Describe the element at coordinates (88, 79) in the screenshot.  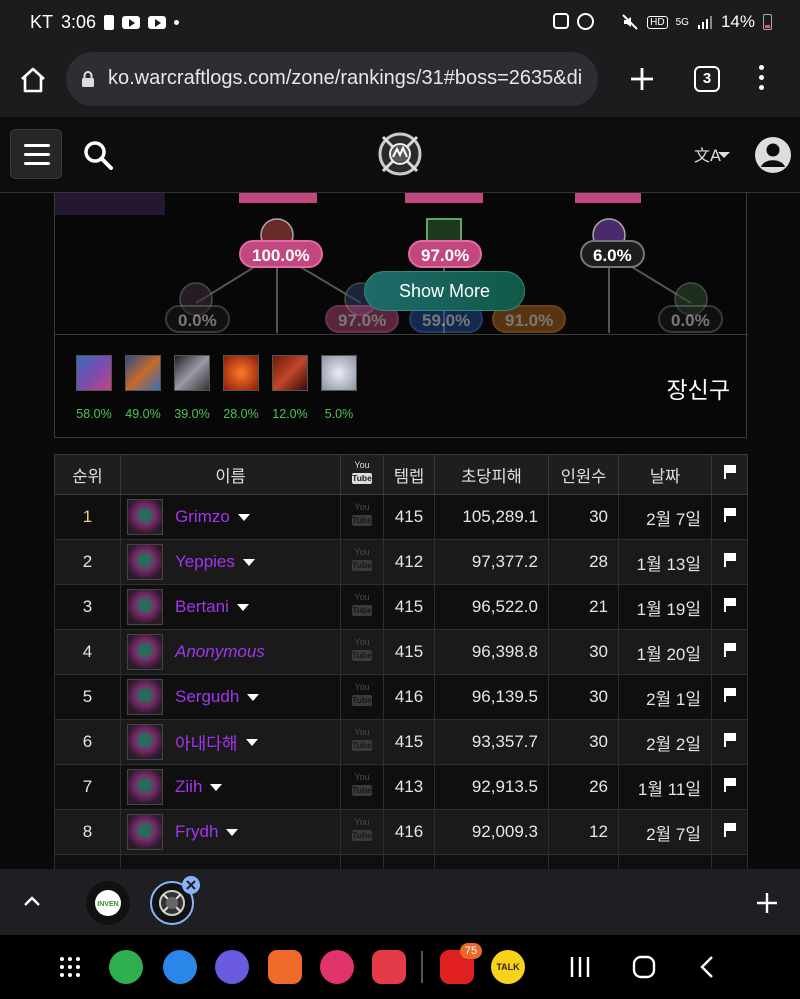
I see `lock-icon` at that location.